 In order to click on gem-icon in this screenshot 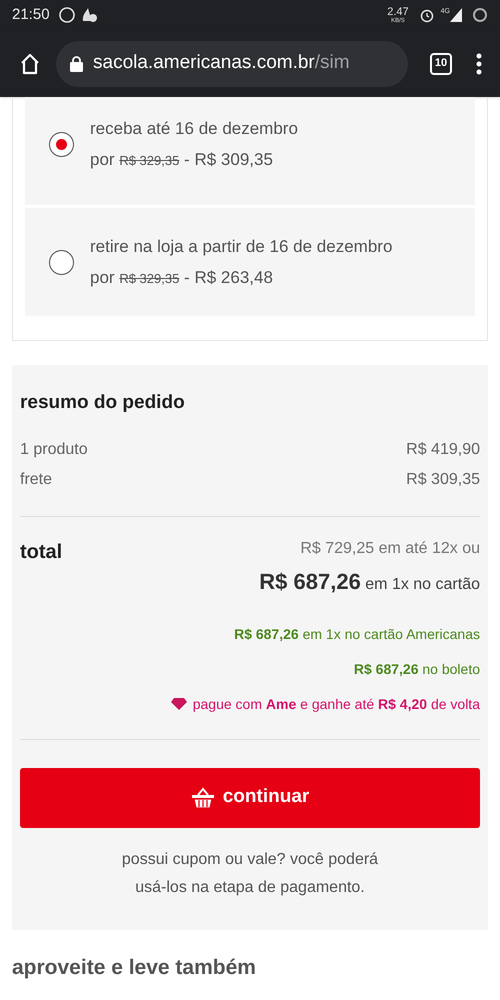, I will do `click(178, 704)`.